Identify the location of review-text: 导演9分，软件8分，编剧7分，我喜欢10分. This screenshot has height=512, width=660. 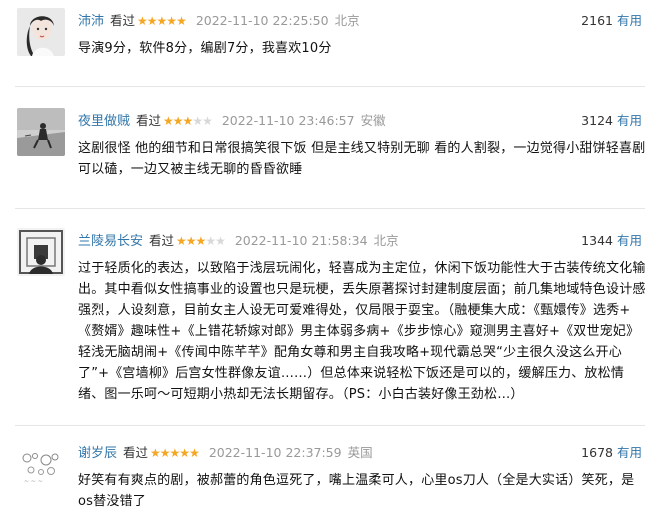
(205, 48).